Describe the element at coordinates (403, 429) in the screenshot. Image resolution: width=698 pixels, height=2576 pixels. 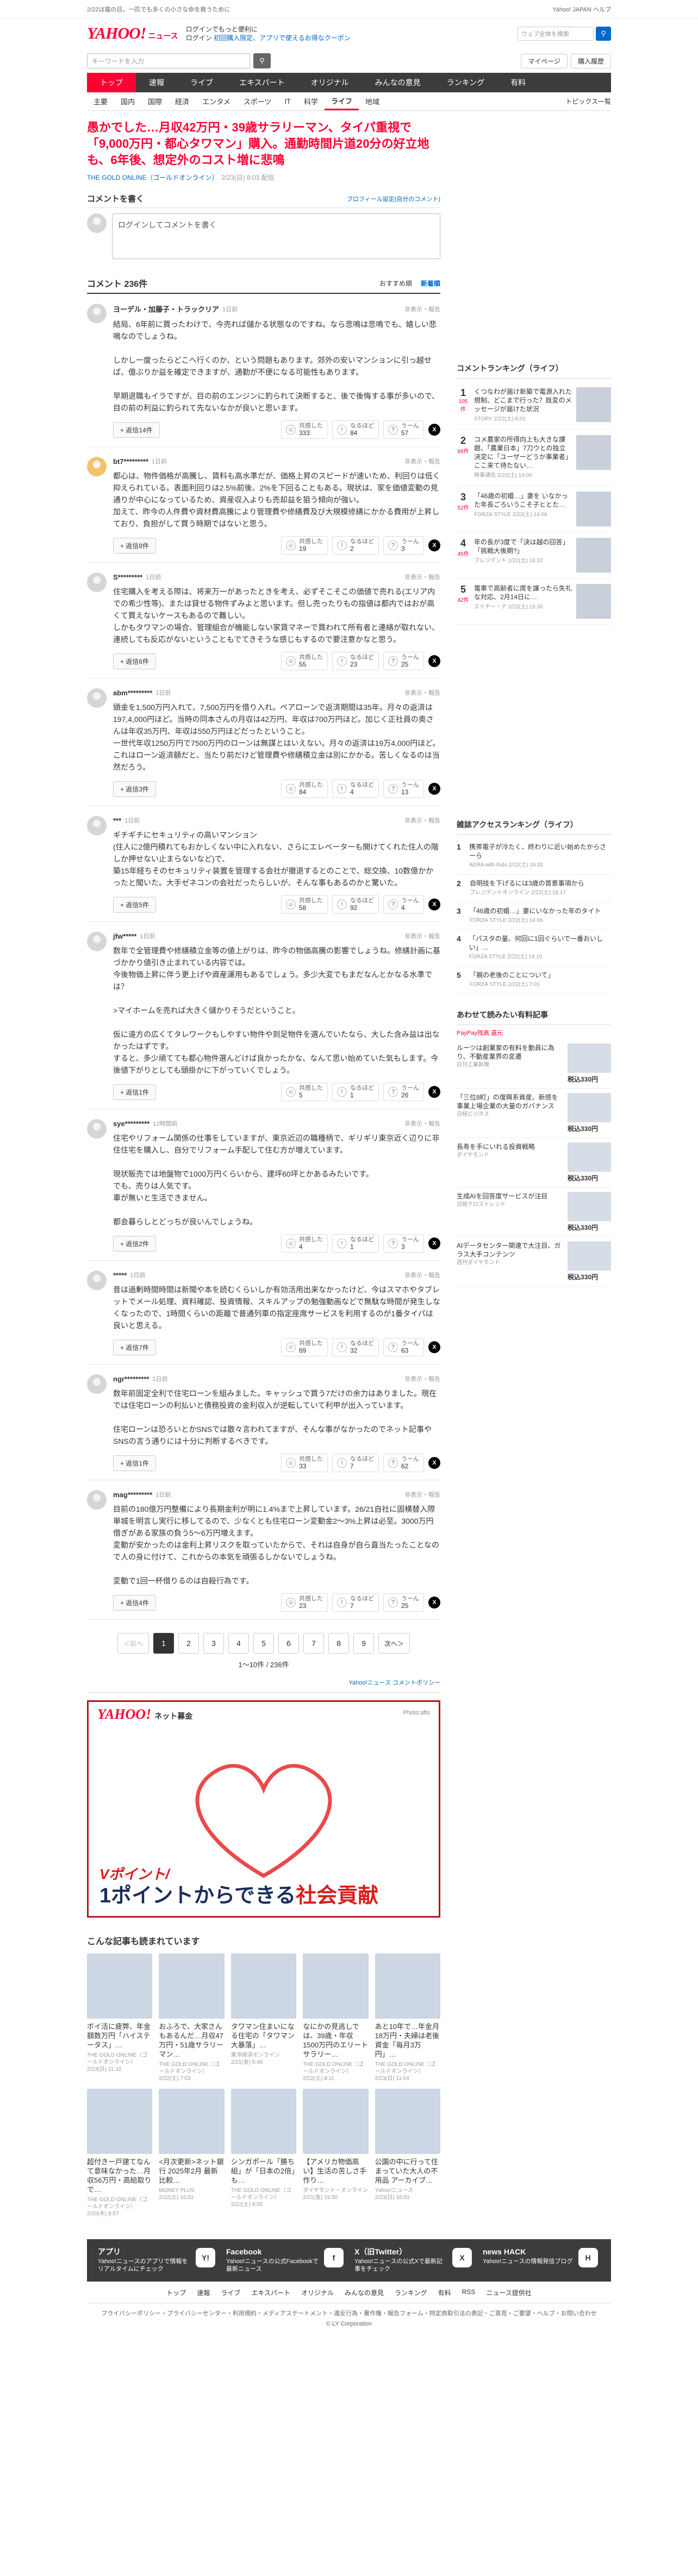
I see `reaction-button: ? うーん 57` at that location.